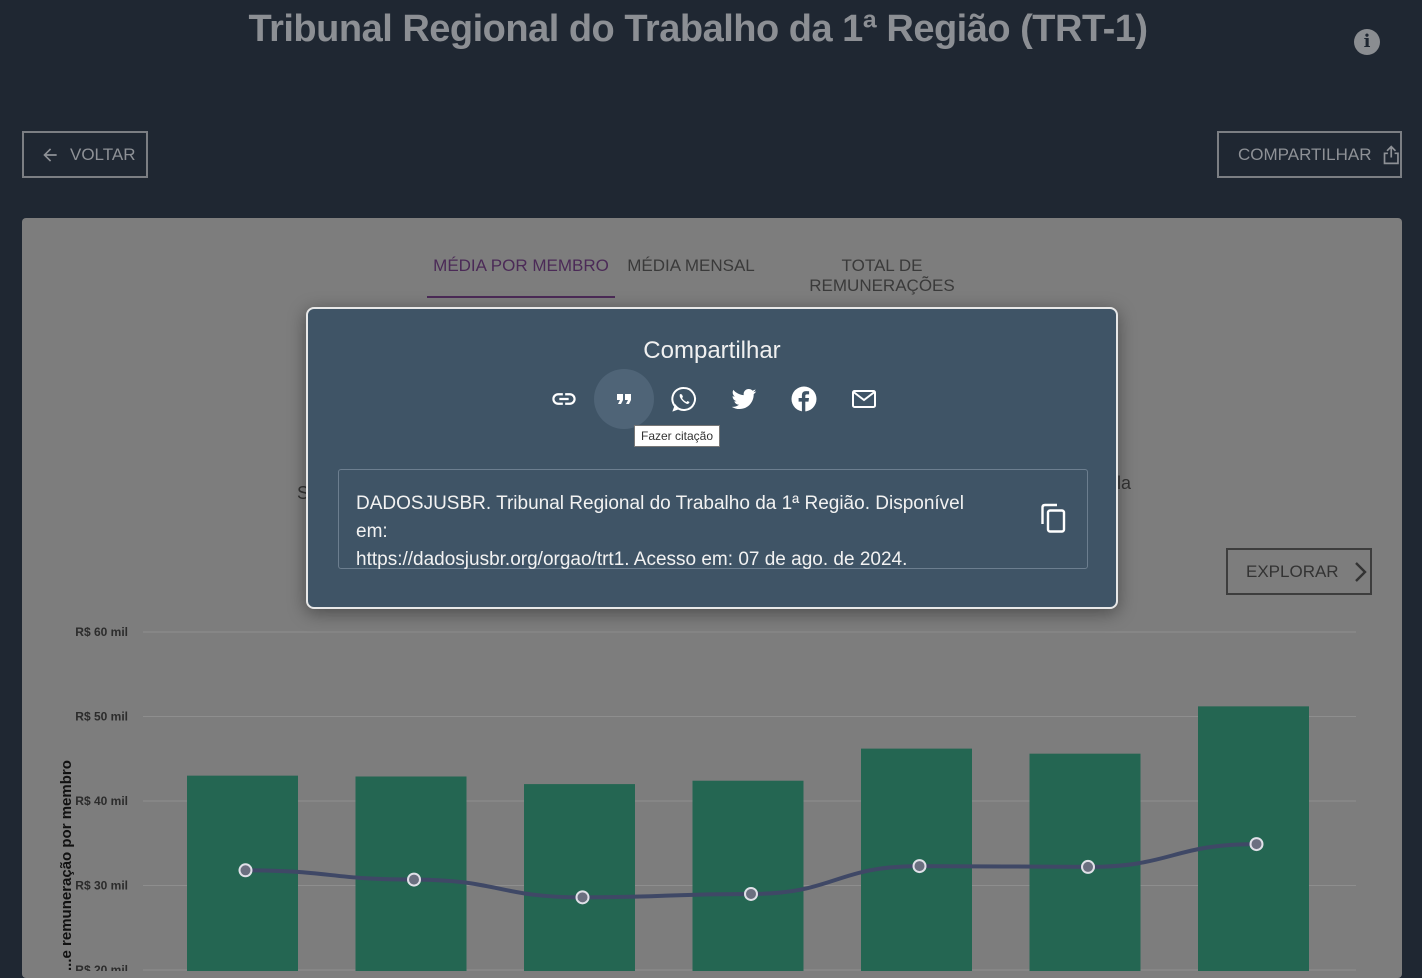  I want to click on copy-icon, so click(1054, 519).